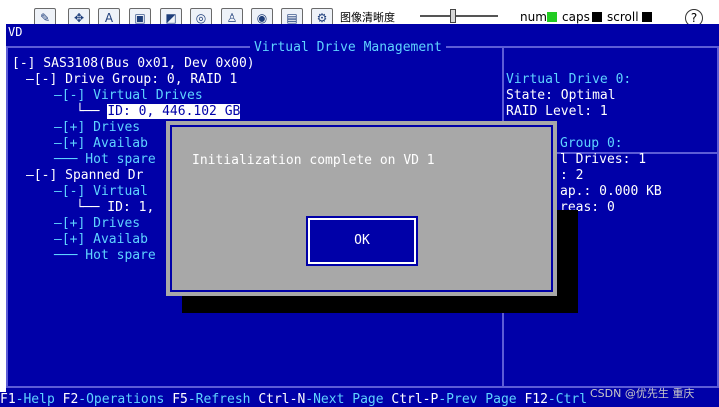 The image size is (719, 407). Describe the element at coordinates (569, 79) in the screenshot. I see `vd-properties-title: Virtual Drive 0:` at that location.